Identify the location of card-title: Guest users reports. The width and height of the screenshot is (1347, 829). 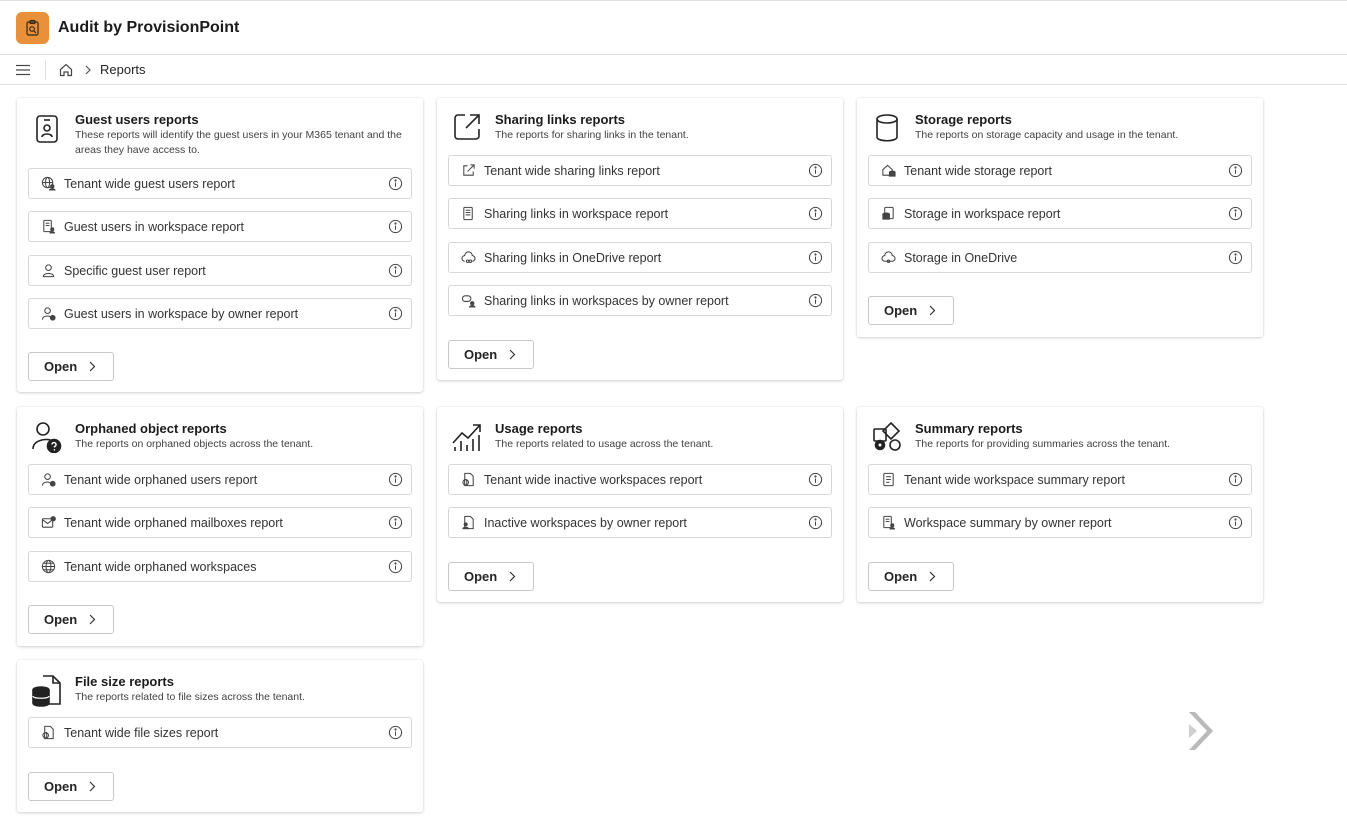
(137, 119).